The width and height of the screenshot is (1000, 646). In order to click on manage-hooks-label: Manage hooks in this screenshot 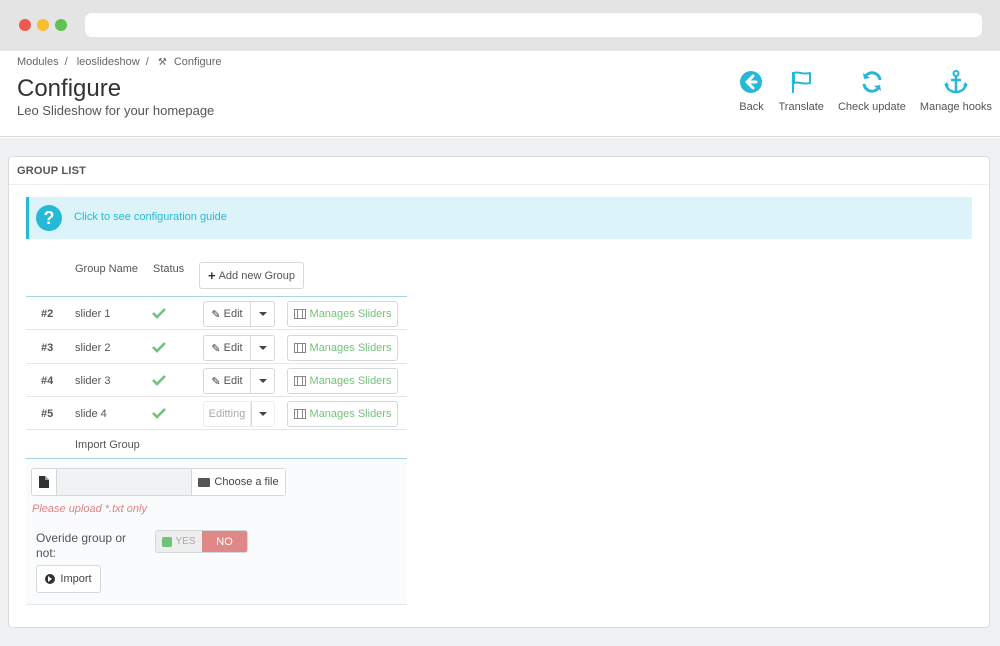, I will do `click(955, 107)`.